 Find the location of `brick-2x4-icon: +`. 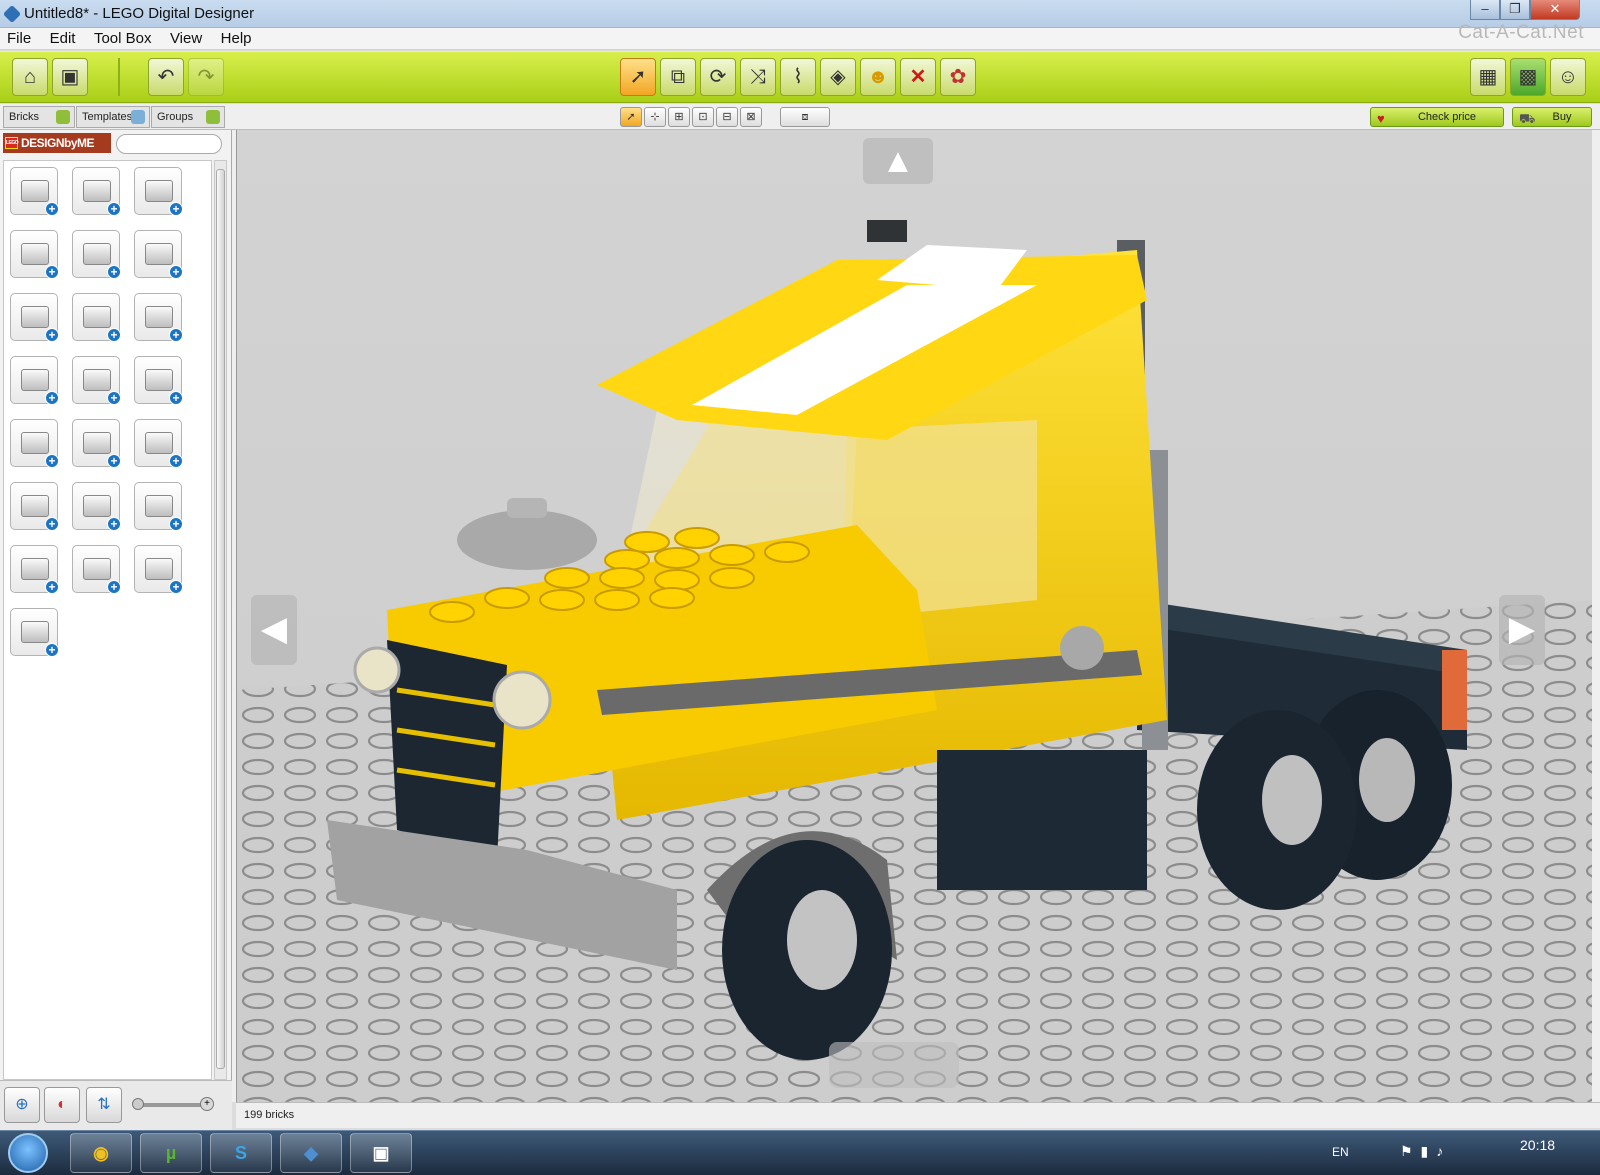

brick-2x4-icon: + is located at coordinates (34, 254).